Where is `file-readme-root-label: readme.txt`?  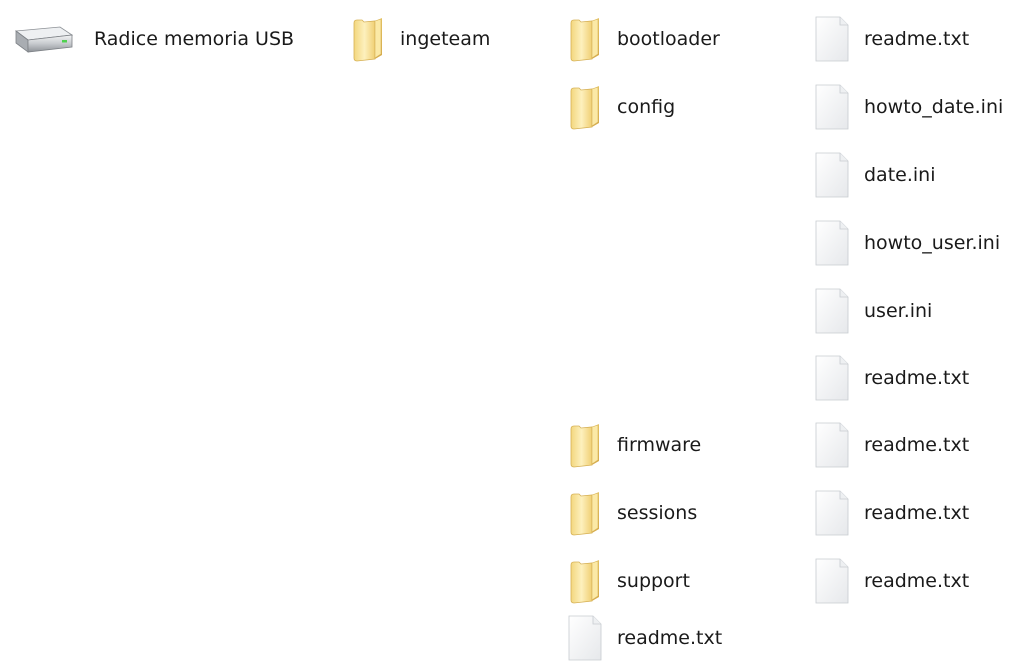
file-readme-root-label: readme.txt is located at coordinates (670, 637).